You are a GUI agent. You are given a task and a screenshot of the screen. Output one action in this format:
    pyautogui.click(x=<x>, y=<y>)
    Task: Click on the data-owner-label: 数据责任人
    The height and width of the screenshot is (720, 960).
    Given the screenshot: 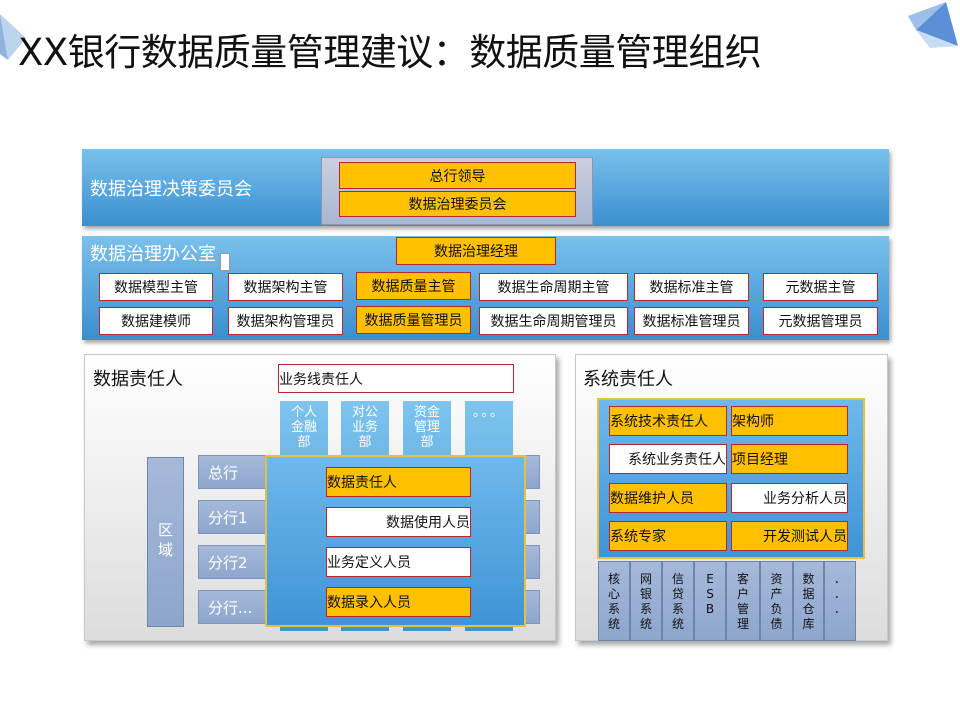 What is the action you would take?
    pyautogui.click(x=138, y=379)
    